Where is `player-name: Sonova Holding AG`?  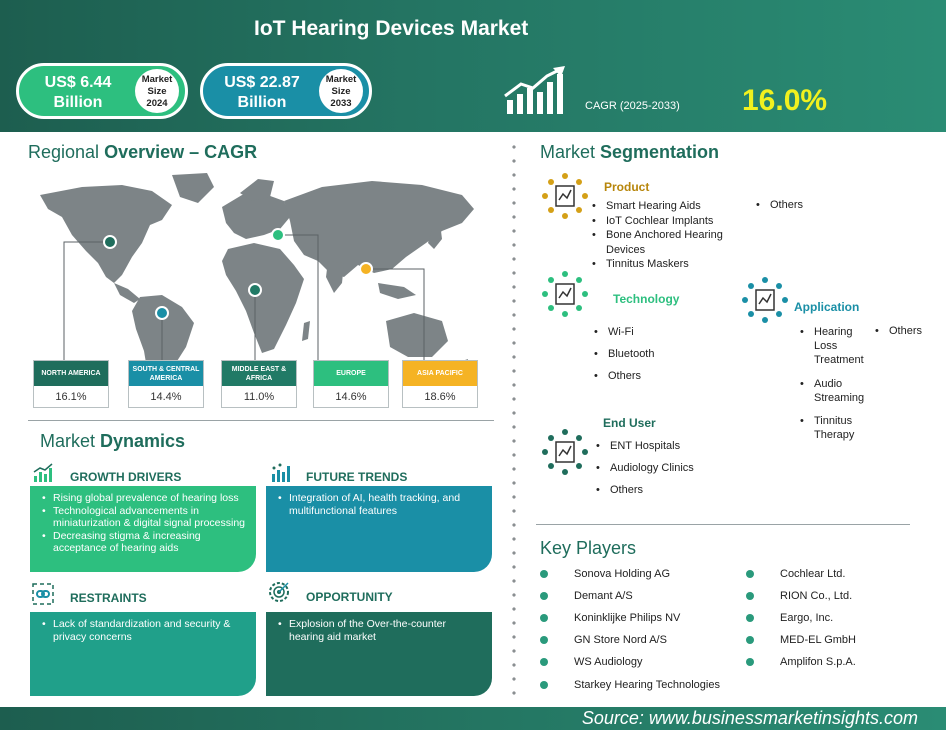
player-name: Sonova Holding AG is located at coordinates (622, 574).